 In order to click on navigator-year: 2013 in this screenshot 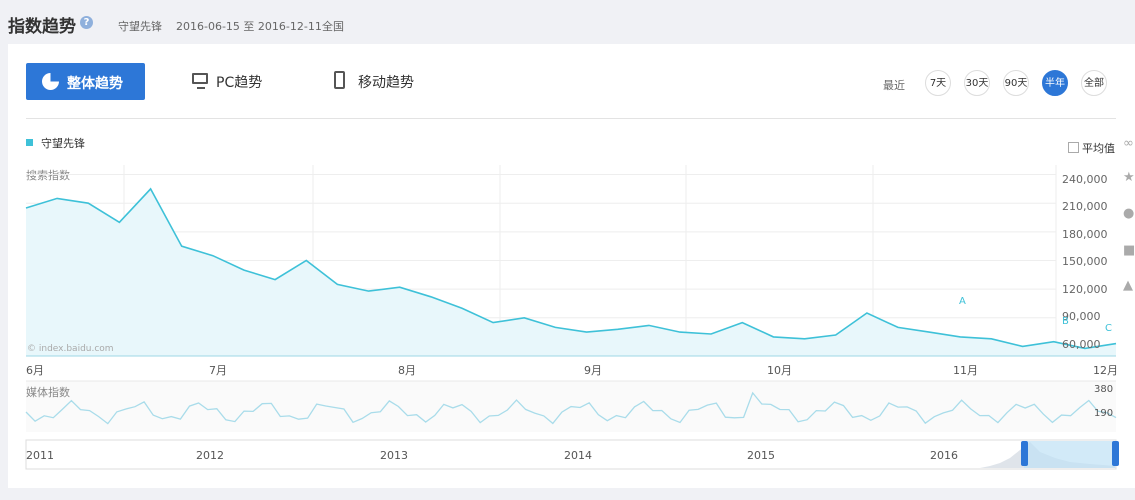, I will do `click(394, 455)`.